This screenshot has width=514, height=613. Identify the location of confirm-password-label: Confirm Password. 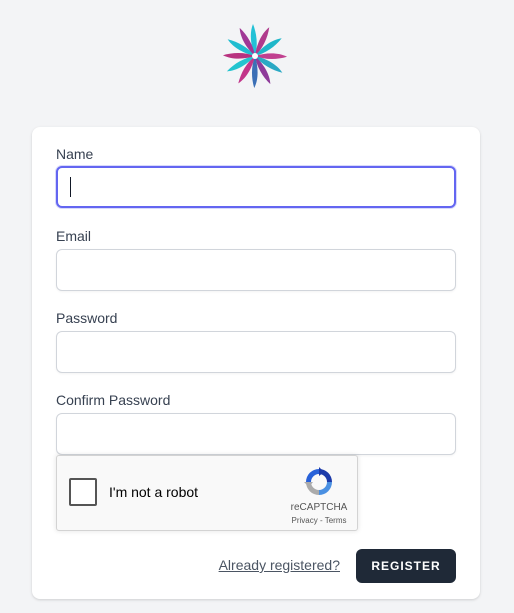
(113, 400).